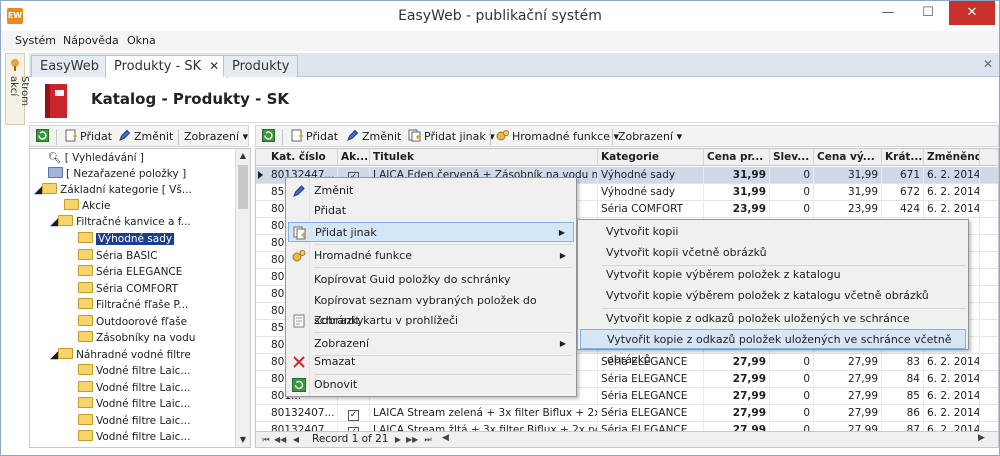 The width and height of the screenshot is (1000, 456). I want to click on scroll-thumb, so click(243, 187).